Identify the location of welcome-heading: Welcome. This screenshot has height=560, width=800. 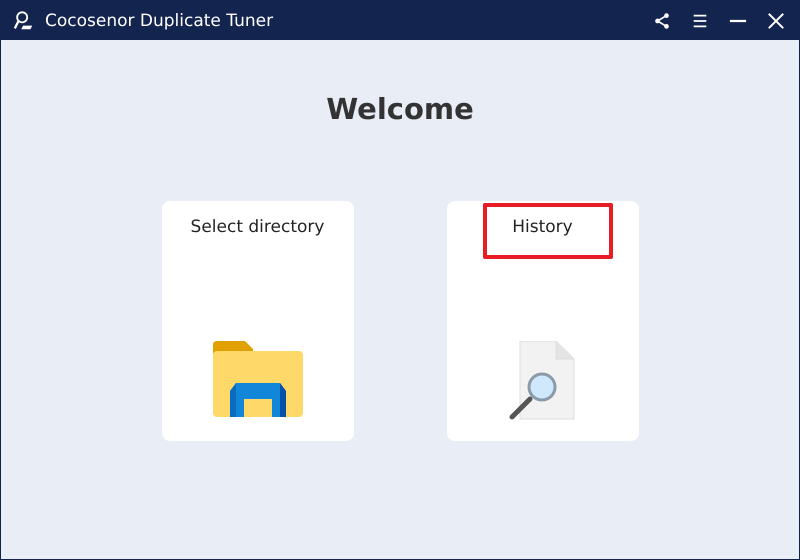
(400, 109).